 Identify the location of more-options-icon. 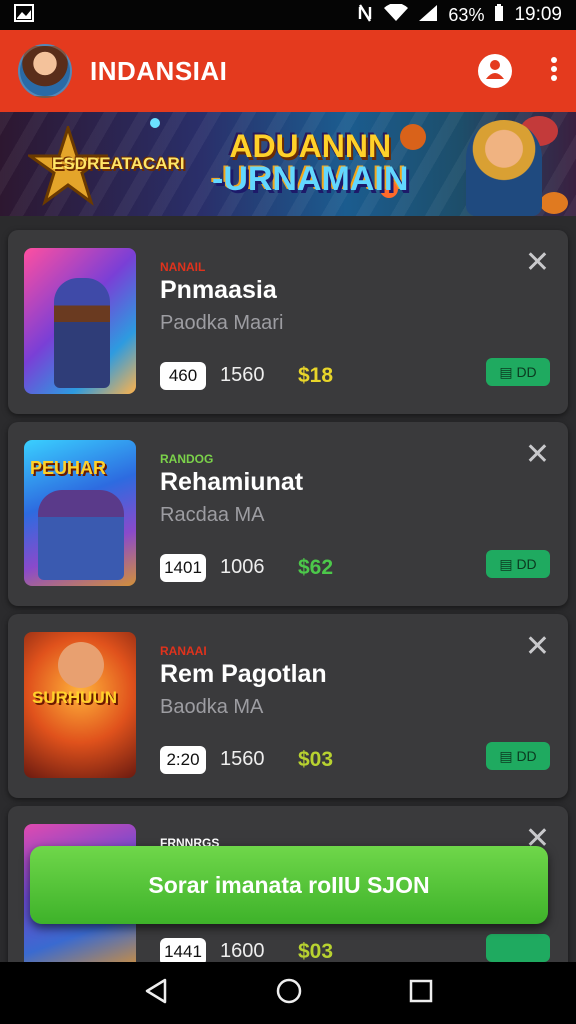
(554, 71).